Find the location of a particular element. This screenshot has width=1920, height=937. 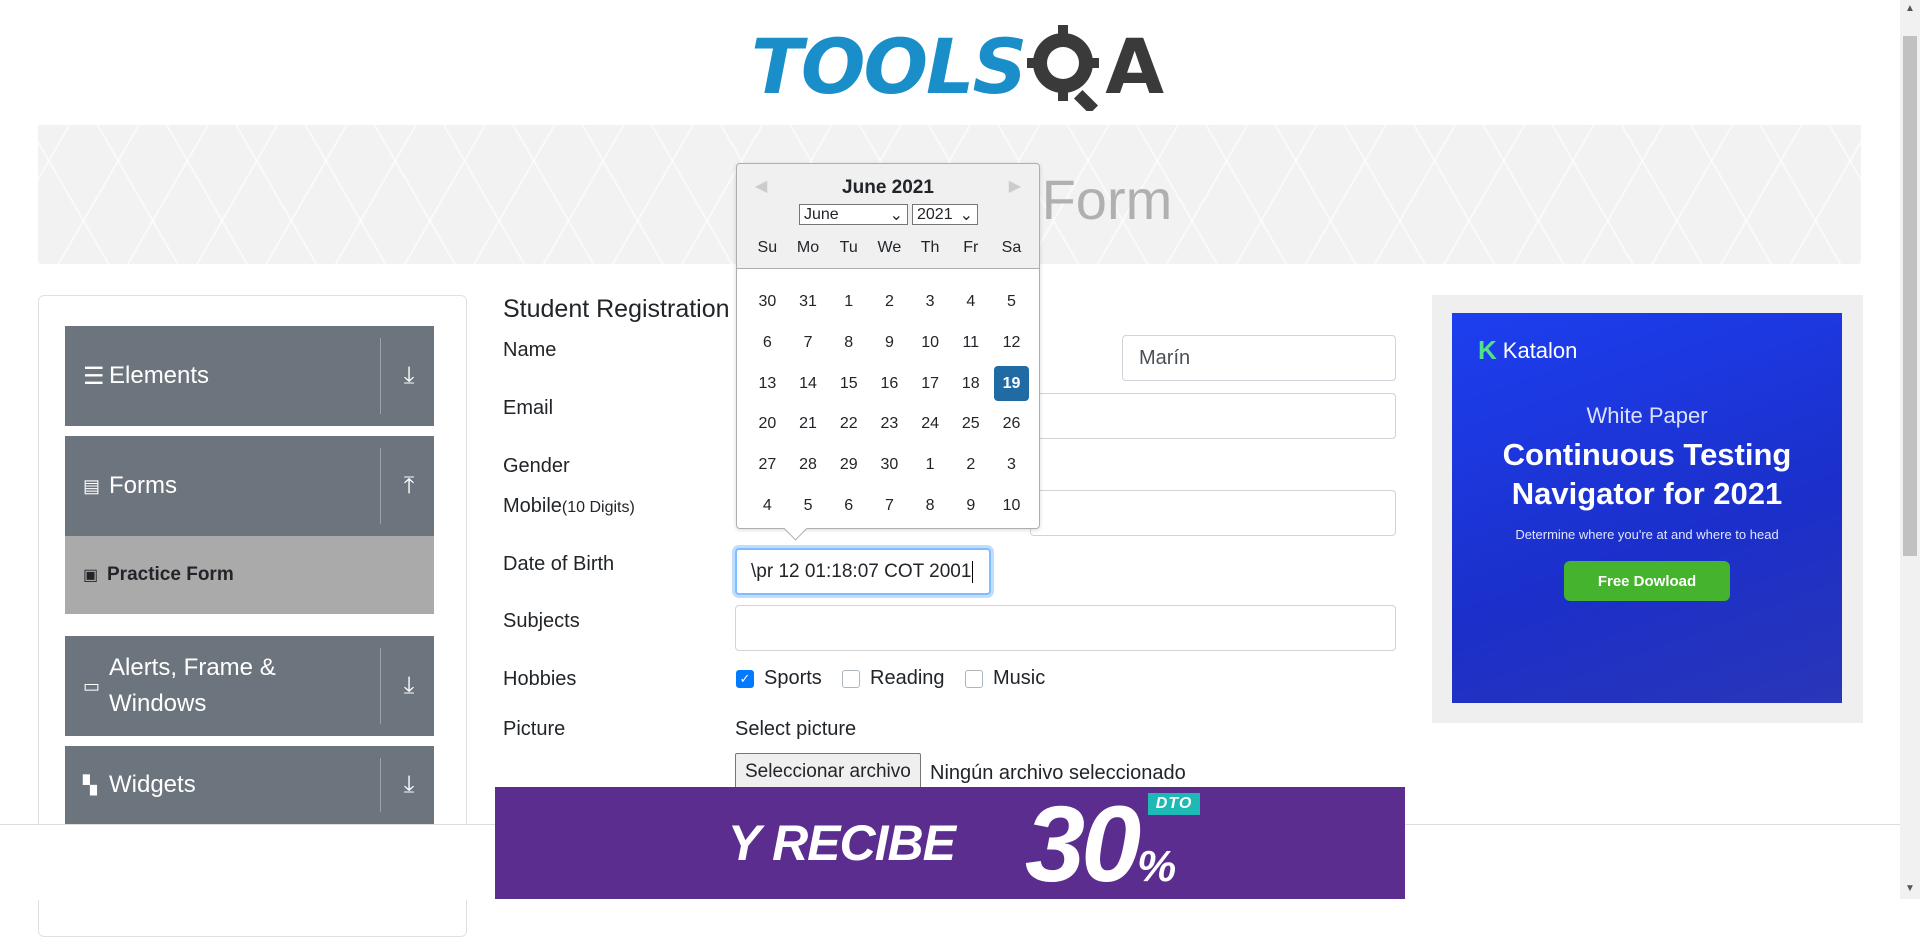

calendar-day: 13 is located at coordinates (767, 383).